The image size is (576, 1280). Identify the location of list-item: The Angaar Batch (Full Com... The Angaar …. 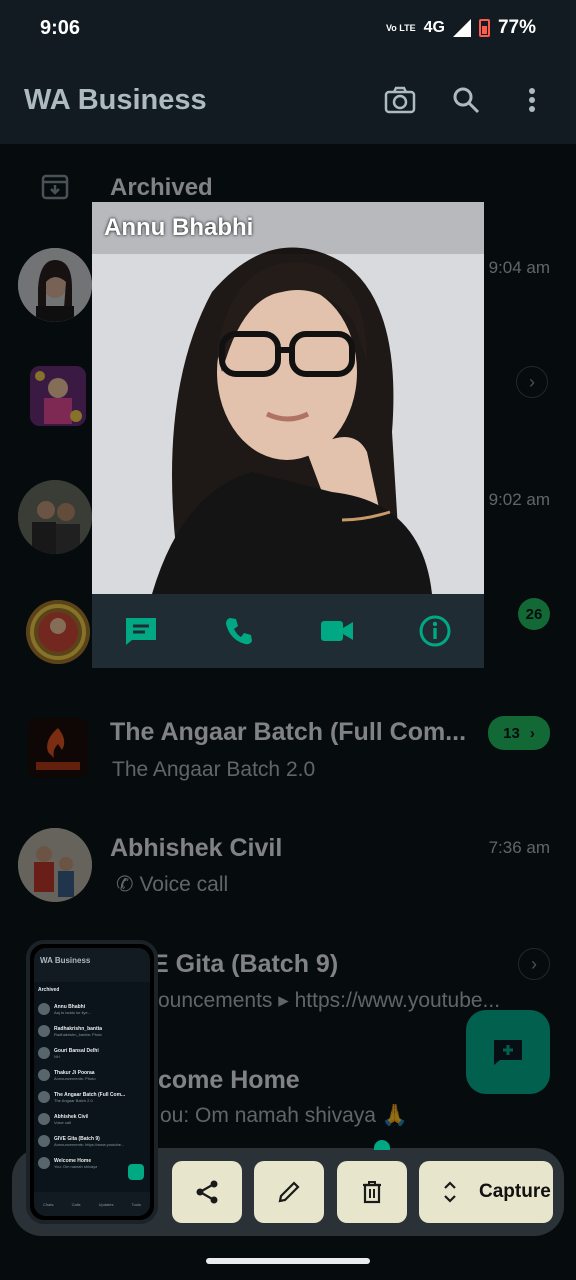
(92, 1097).